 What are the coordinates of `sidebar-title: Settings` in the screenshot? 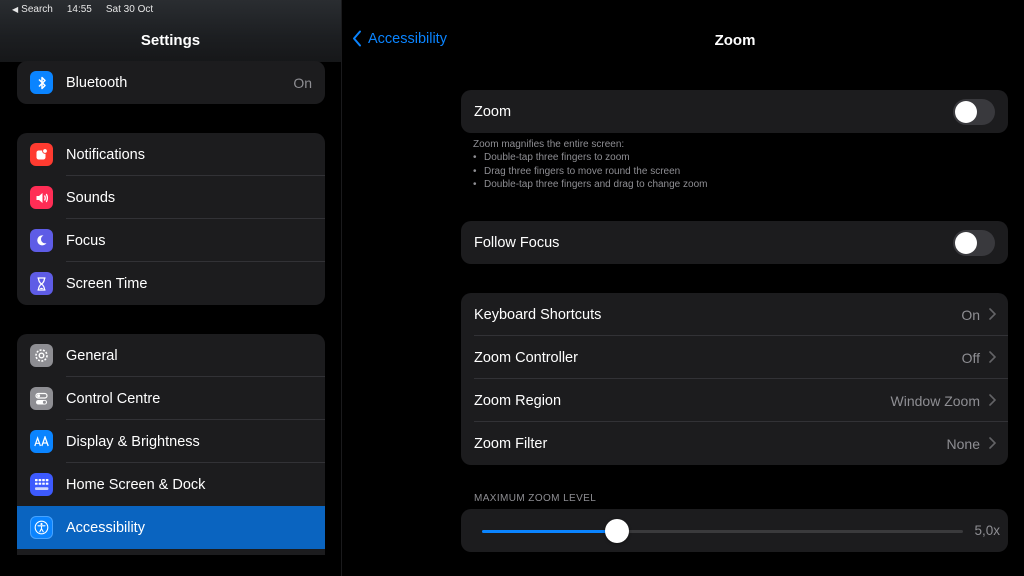 It's located at (170, 40).